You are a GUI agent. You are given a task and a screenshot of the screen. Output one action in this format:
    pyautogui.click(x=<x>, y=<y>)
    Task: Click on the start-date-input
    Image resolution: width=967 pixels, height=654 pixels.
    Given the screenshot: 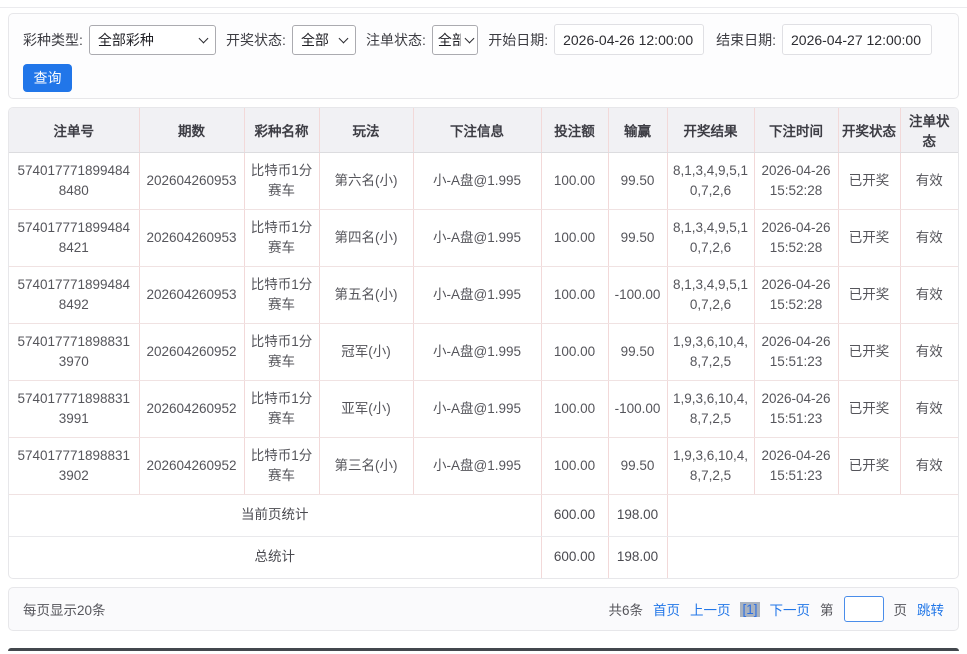 What is the action you would take?
    pyautogui.click(x=629, y=39)
    